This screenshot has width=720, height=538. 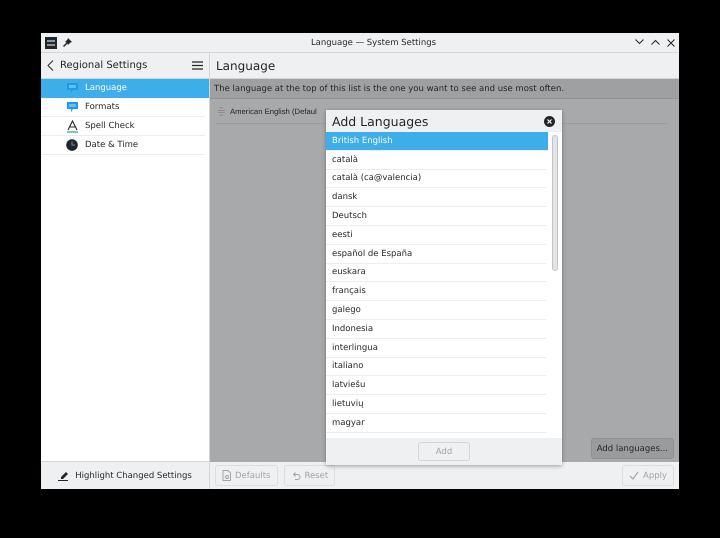 What do you see at coordinates (295, 475) in the screenshot?
I see `undo-icon` at bounding box center [295, 475].